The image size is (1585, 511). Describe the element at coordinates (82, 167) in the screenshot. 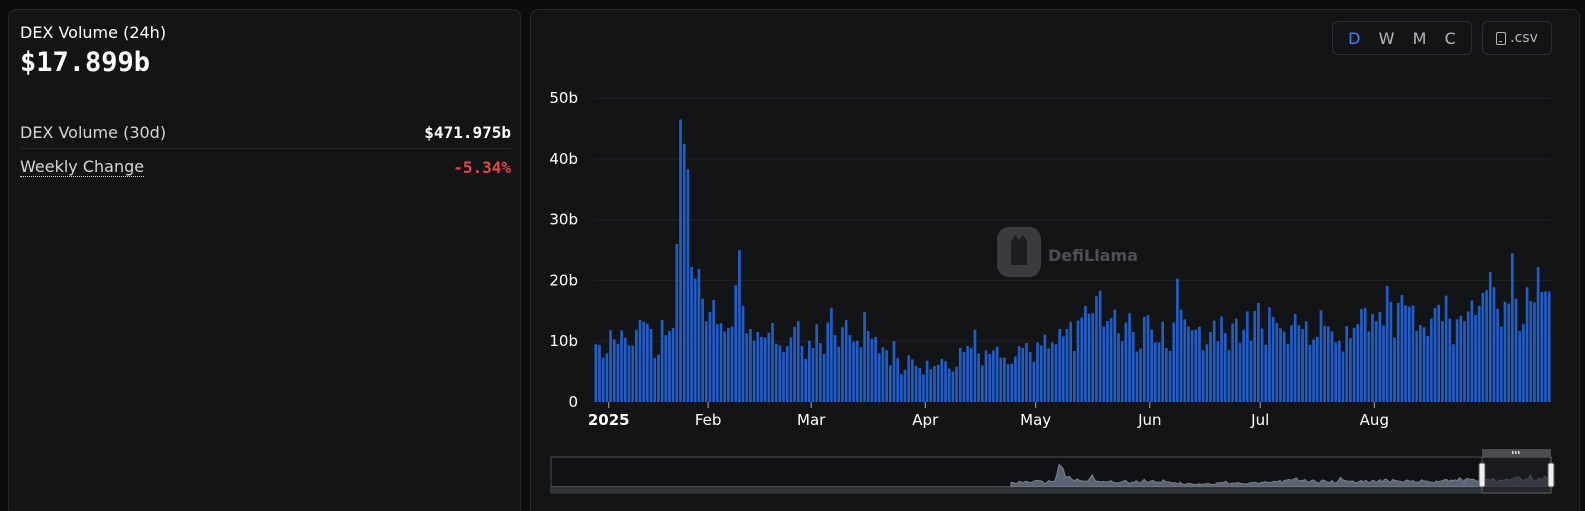

I see `weekly-change-label: Weekly Change` at that location.